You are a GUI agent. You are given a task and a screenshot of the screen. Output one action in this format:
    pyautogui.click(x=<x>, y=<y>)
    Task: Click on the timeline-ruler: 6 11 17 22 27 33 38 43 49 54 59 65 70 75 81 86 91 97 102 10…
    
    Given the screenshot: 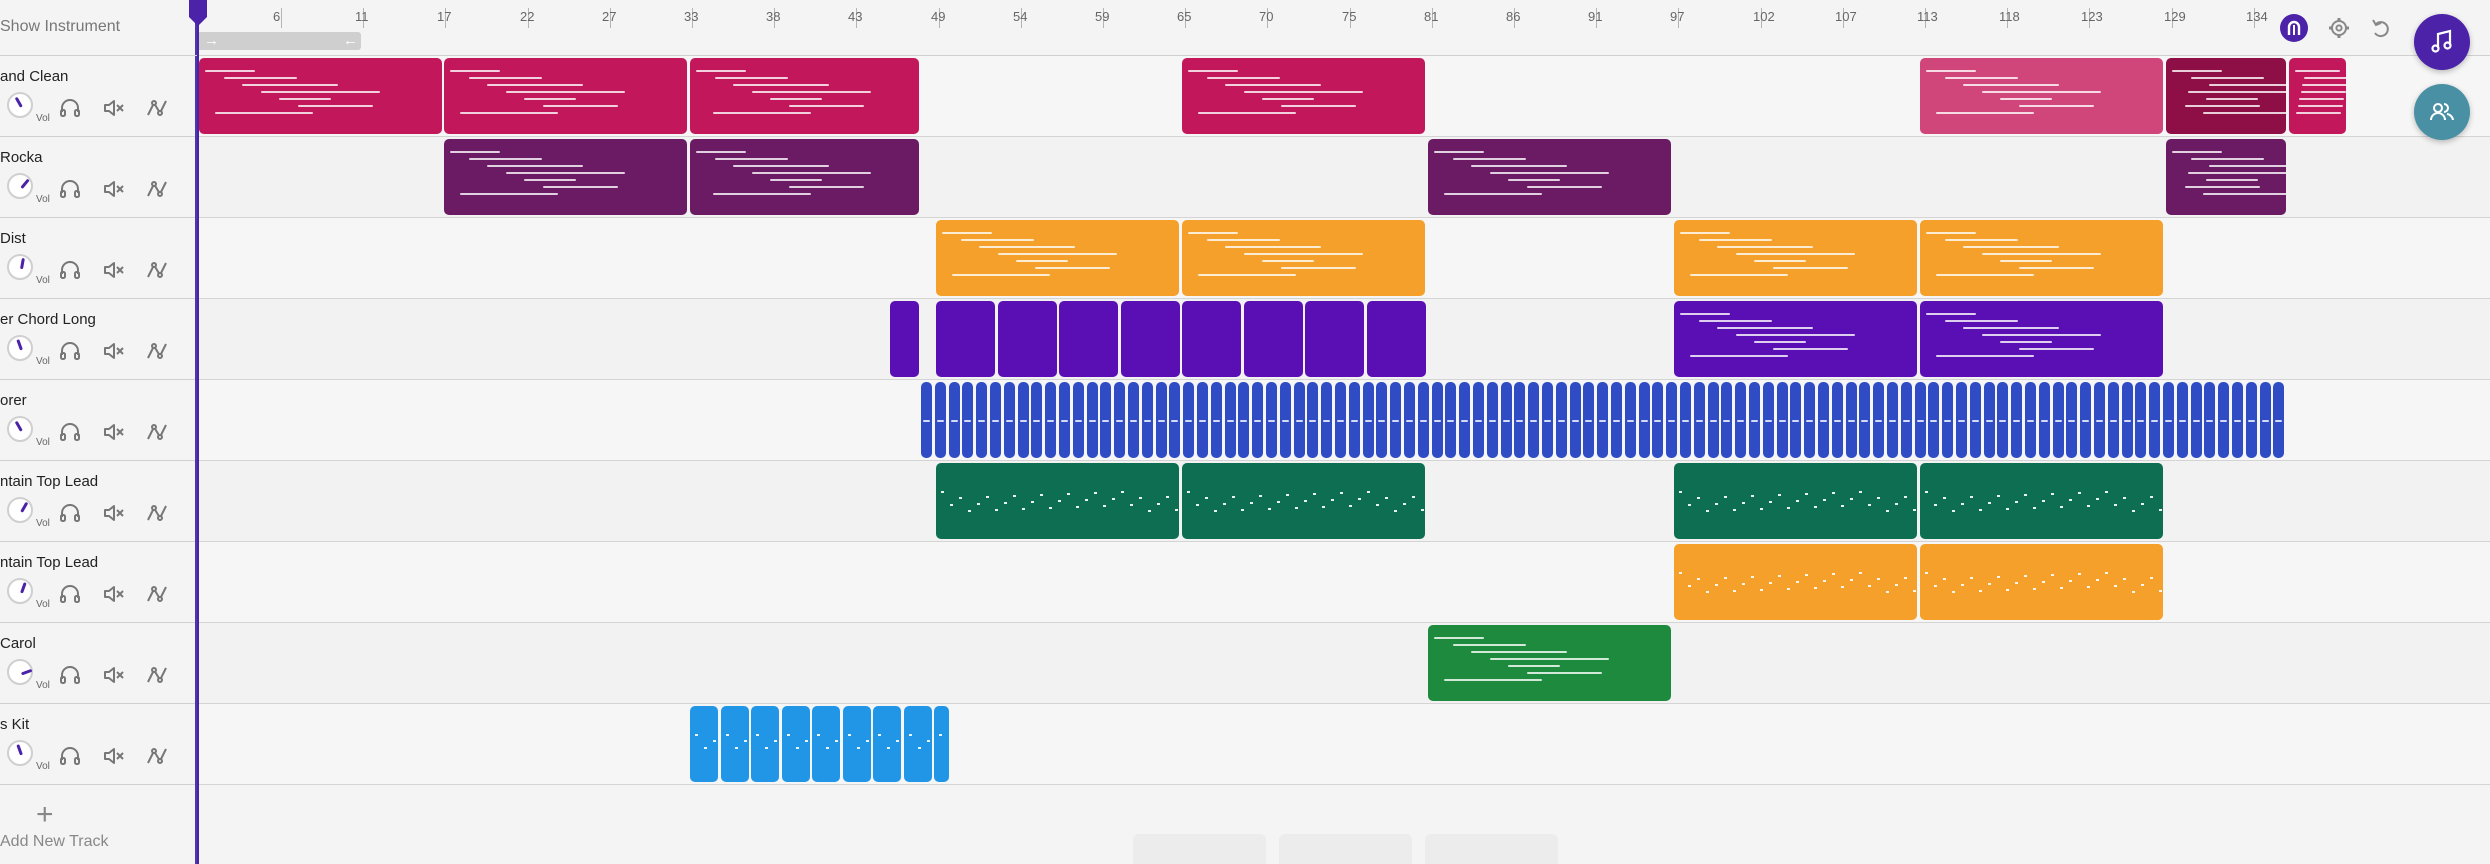 What is the action you would take?
    pyautogui.click(x=1344, y=28)
    